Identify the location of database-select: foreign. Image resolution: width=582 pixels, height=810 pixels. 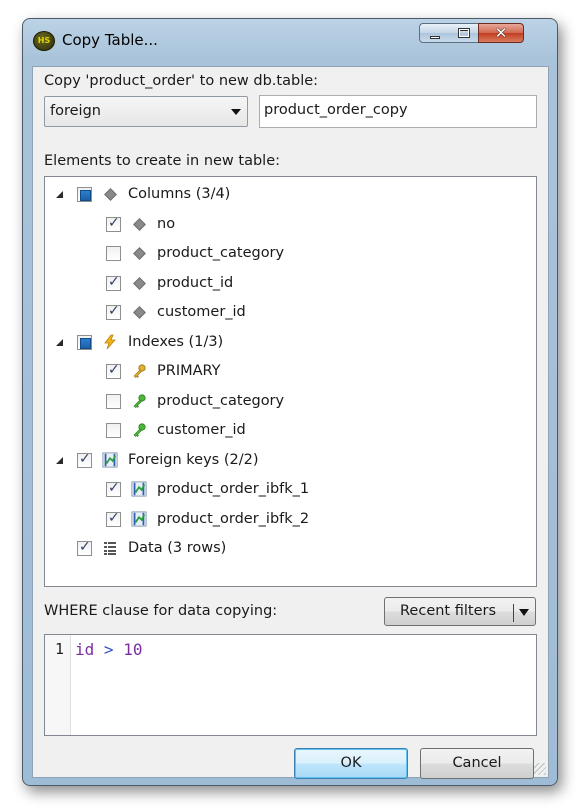
(146, 111).